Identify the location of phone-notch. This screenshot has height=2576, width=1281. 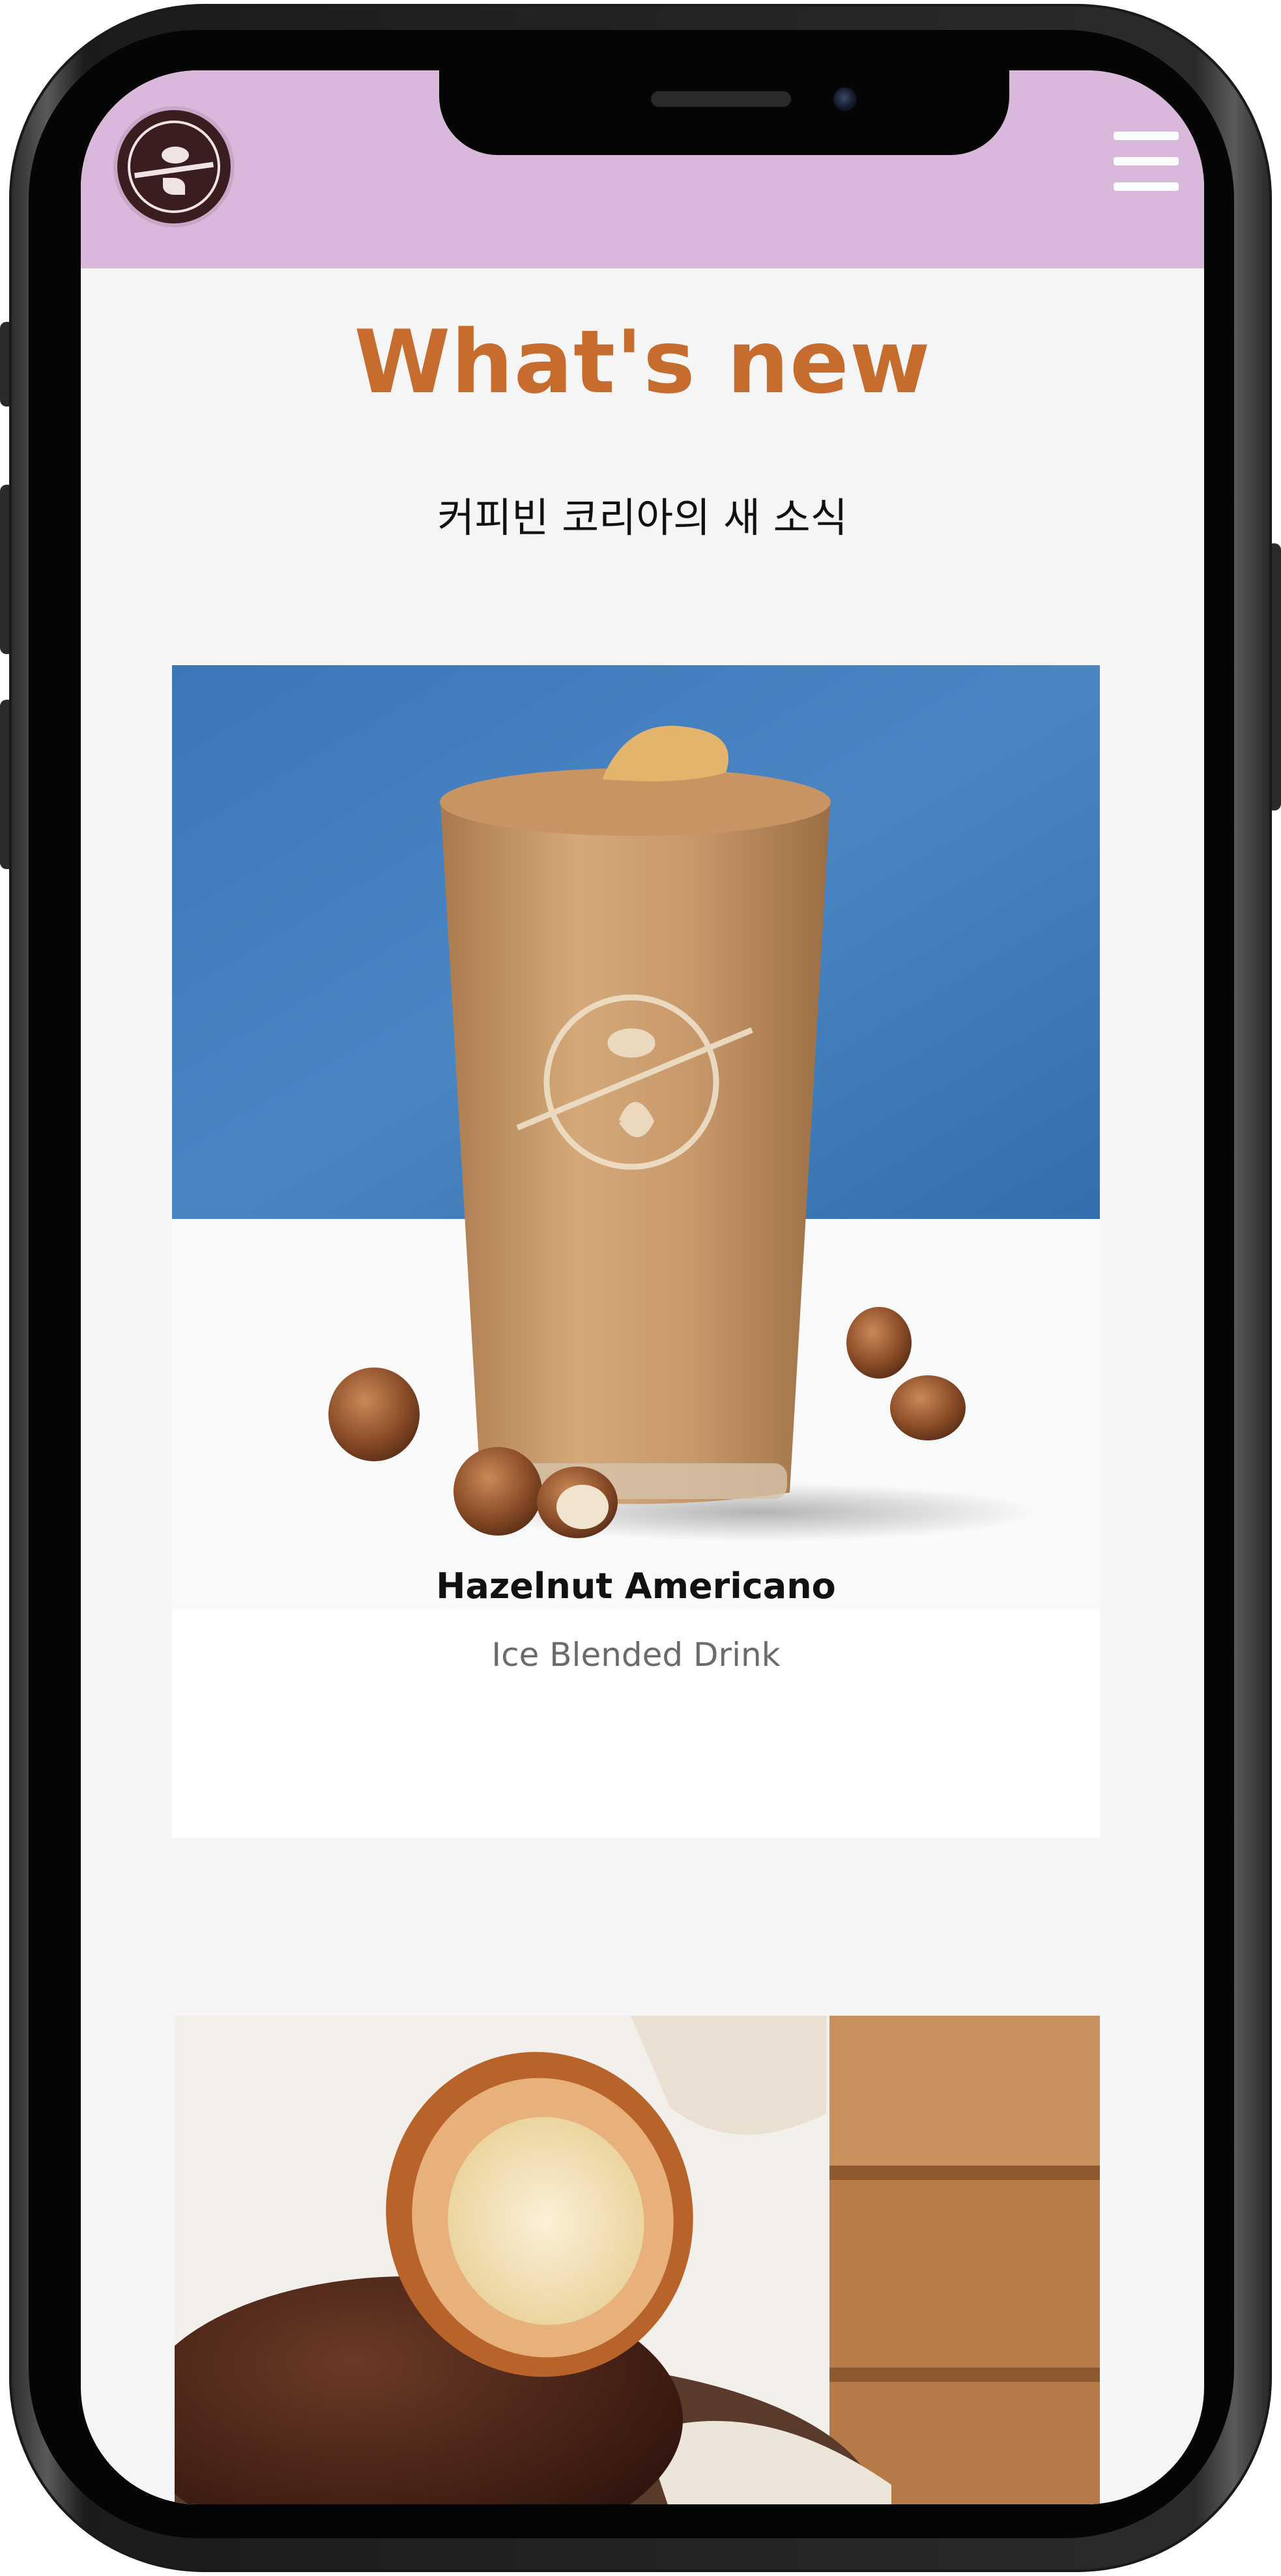
(724, 113).